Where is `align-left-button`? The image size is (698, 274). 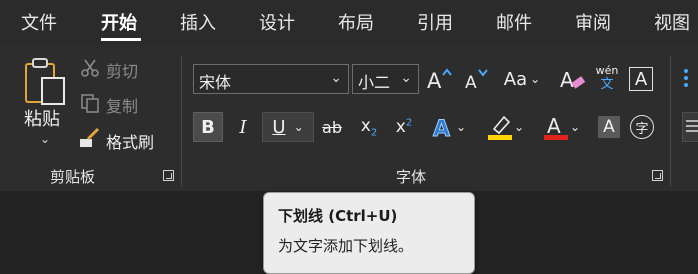
align-left-button is located at coordinates (690, 127).